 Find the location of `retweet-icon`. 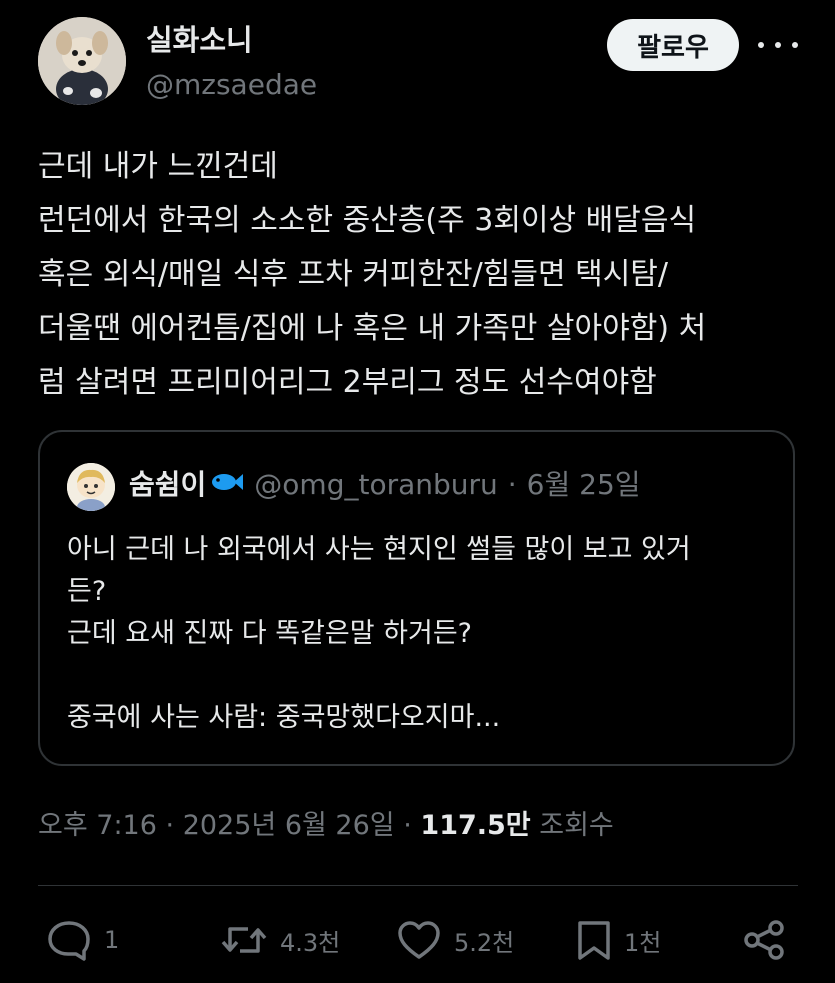

retweet-icon is located at coordinates (244, 940).